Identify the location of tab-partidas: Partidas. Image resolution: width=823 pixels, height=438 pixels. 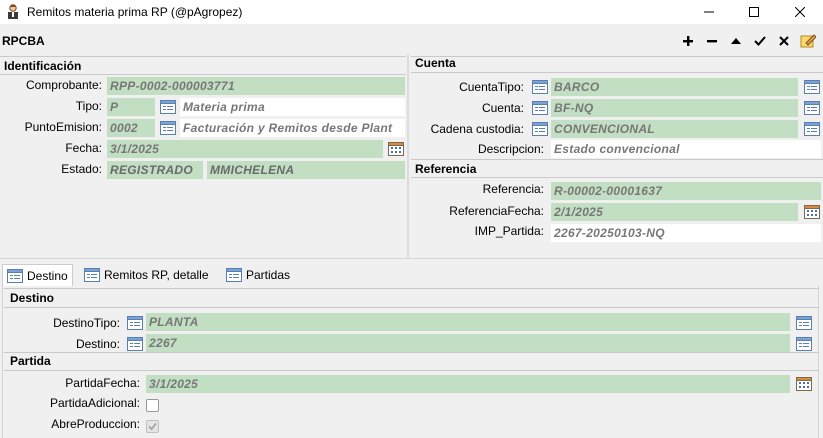
(258, 275).